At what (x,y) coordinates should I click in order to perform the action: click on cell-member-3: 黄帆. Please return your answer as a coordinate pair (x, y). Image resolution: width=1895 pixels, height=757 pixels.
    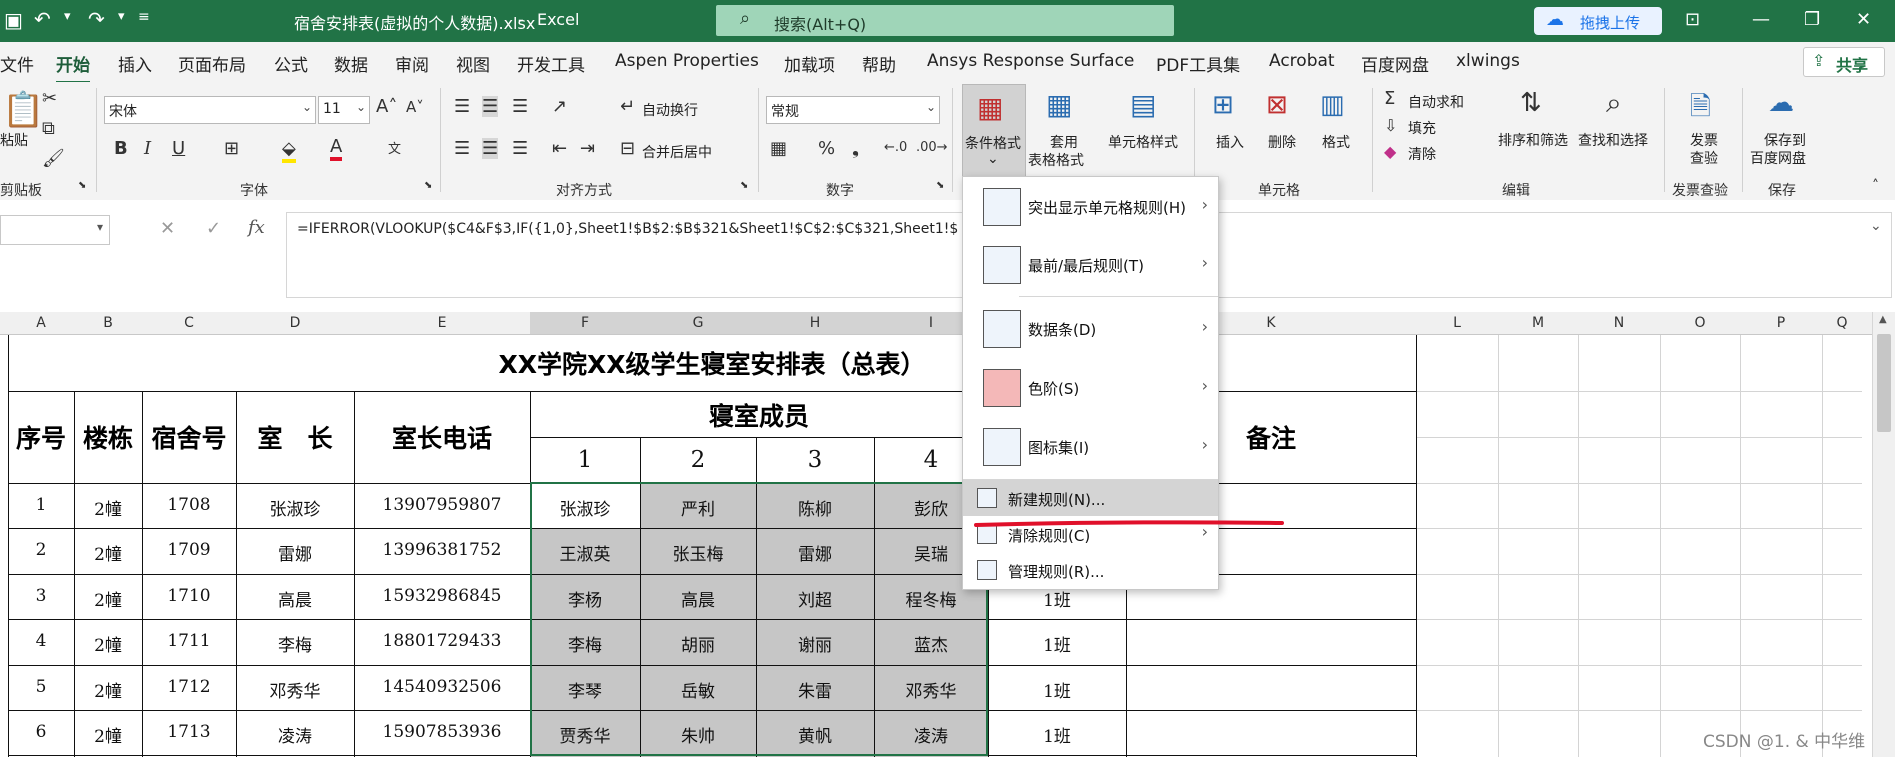
    Looking at the image, I should click on (815, 734).